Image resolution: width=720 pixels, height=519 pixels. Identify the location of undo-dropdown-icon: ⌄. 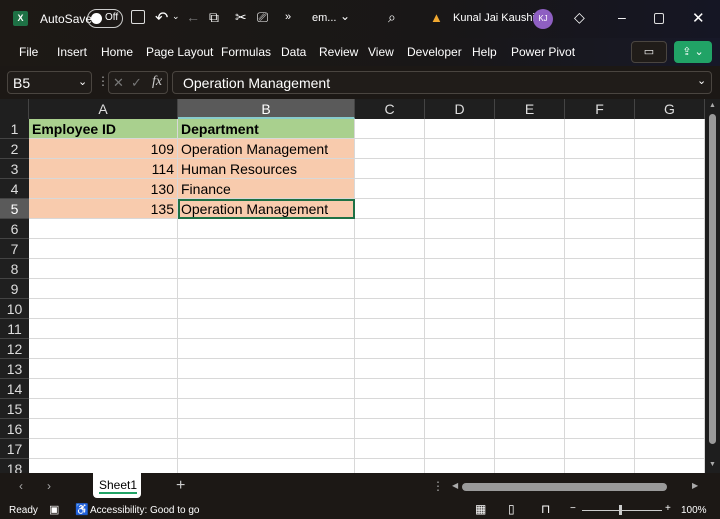
(176, 16).